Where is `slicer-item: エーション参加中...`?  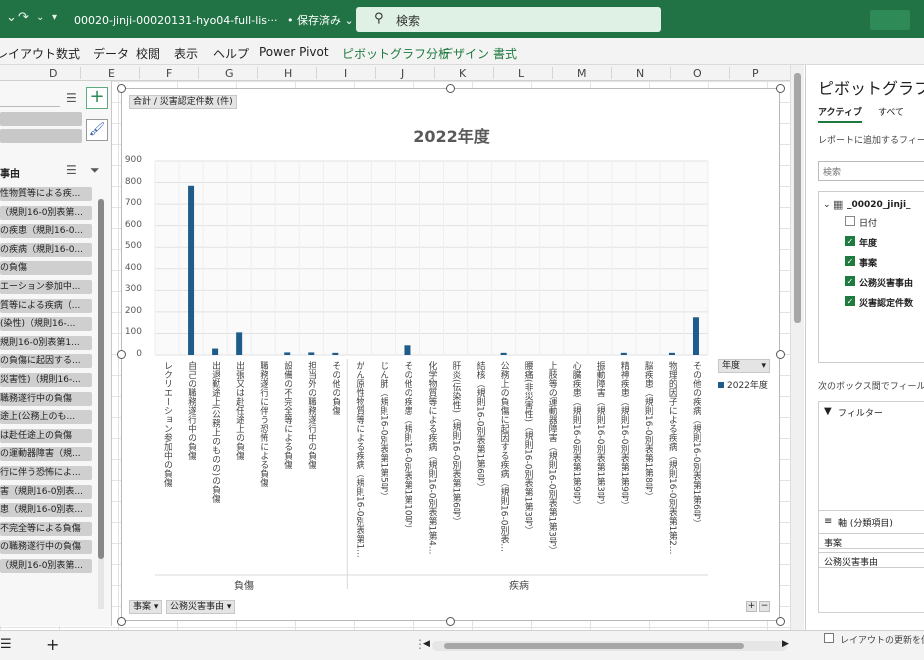
slicer-item: エーション参加中... is located at coordinates (46, 287).